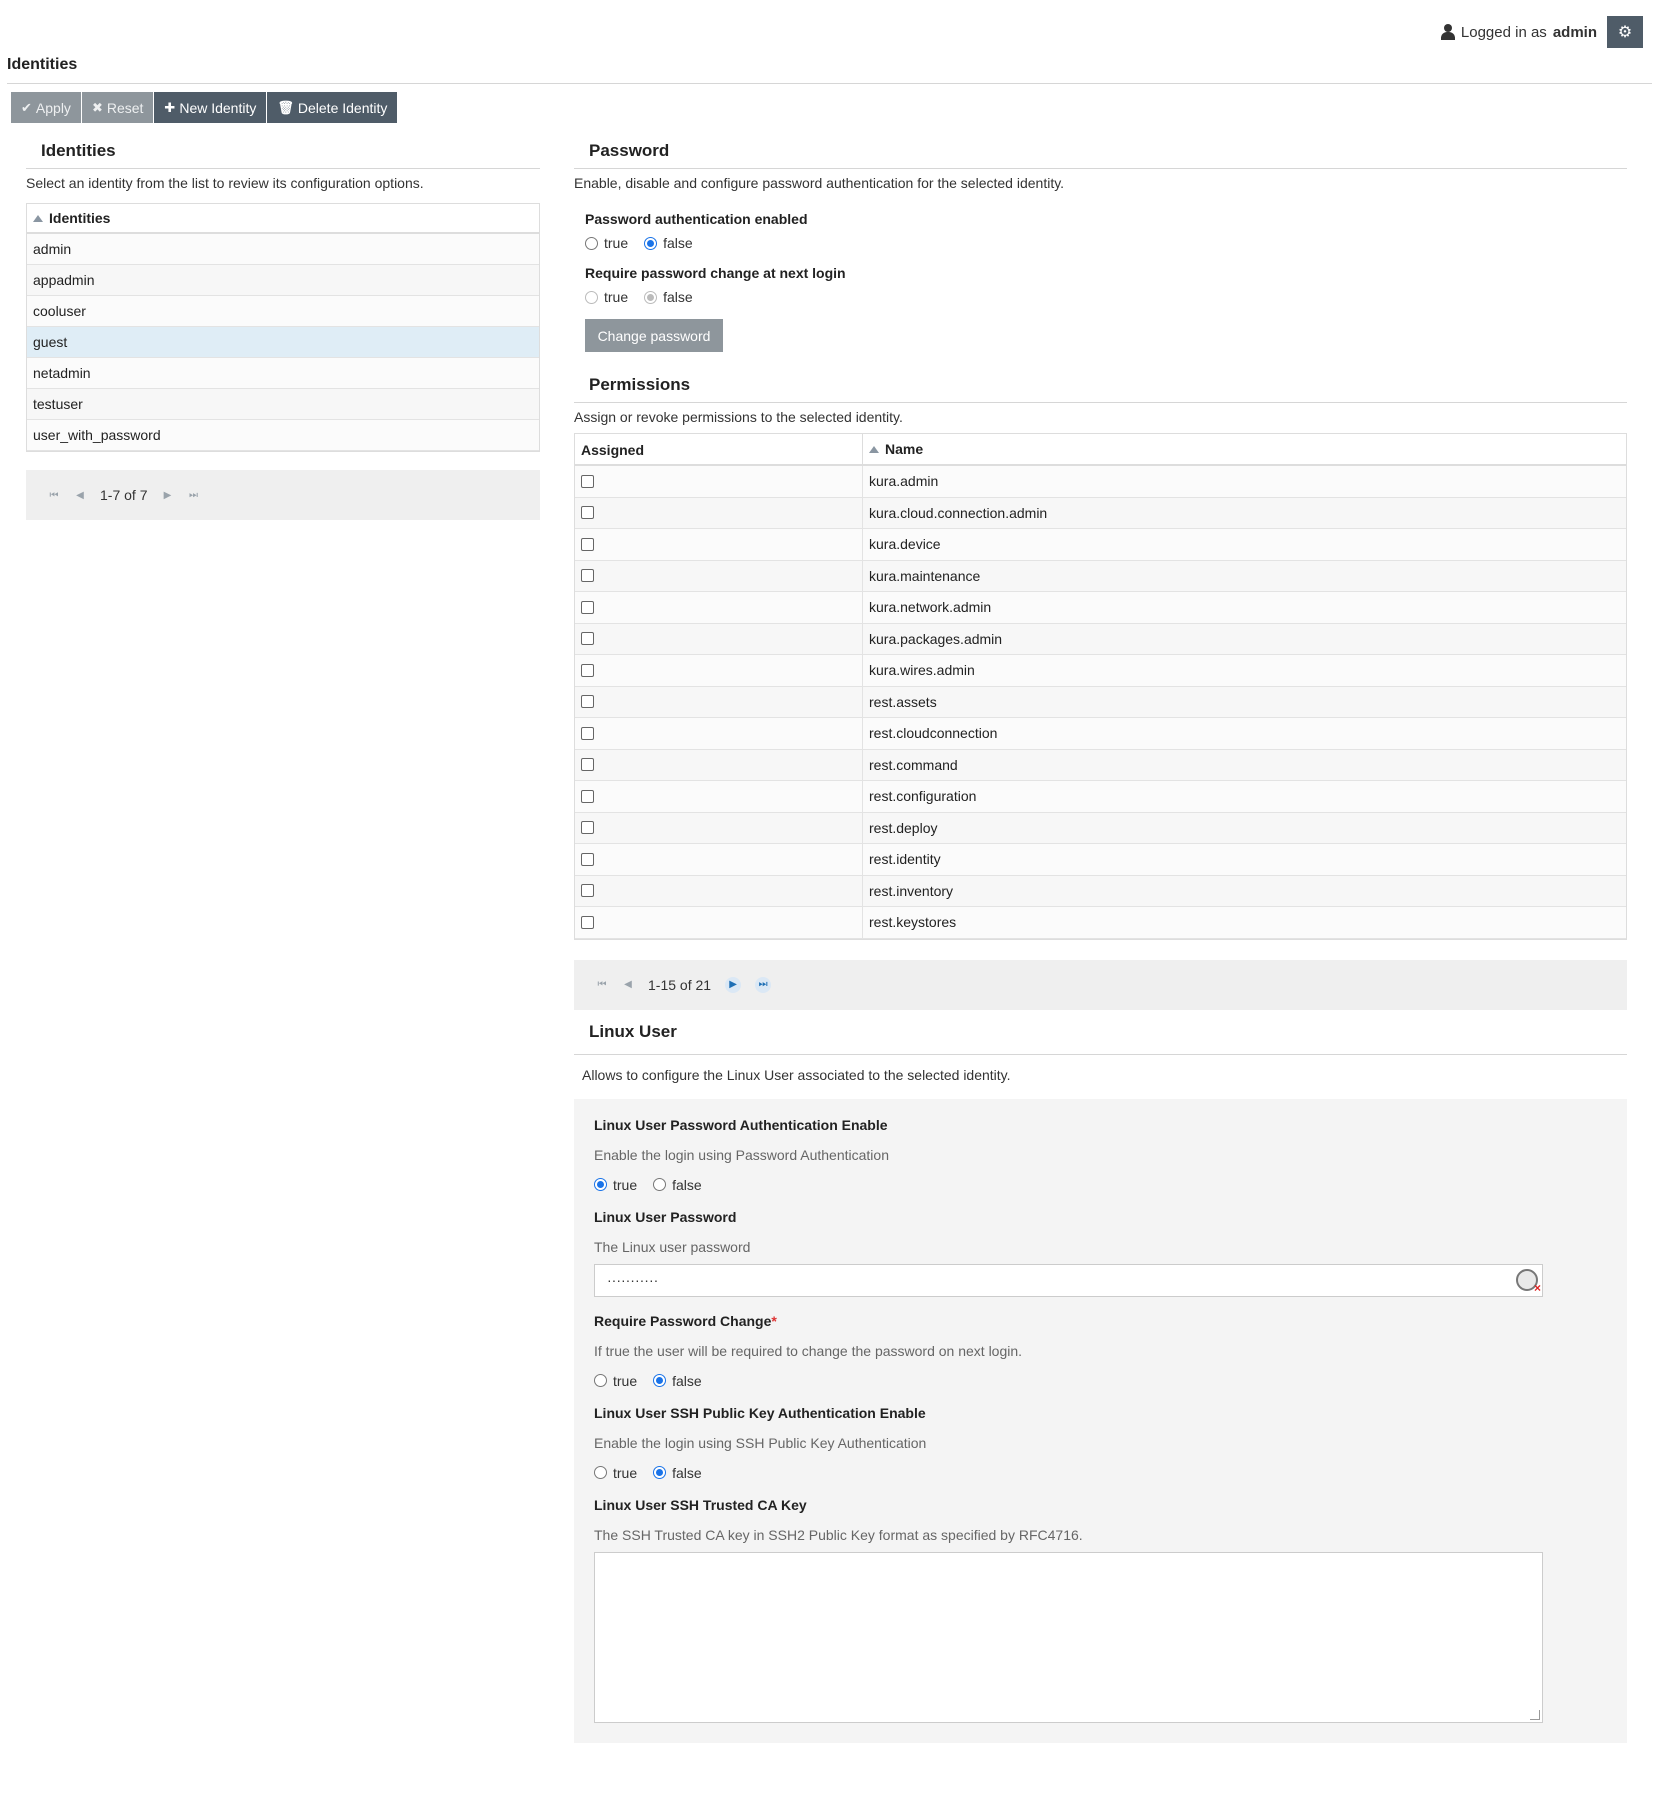 This screenshot has width=1659, height=1794. I want to click on gear-icon: ⚙, so click(1625, 32).